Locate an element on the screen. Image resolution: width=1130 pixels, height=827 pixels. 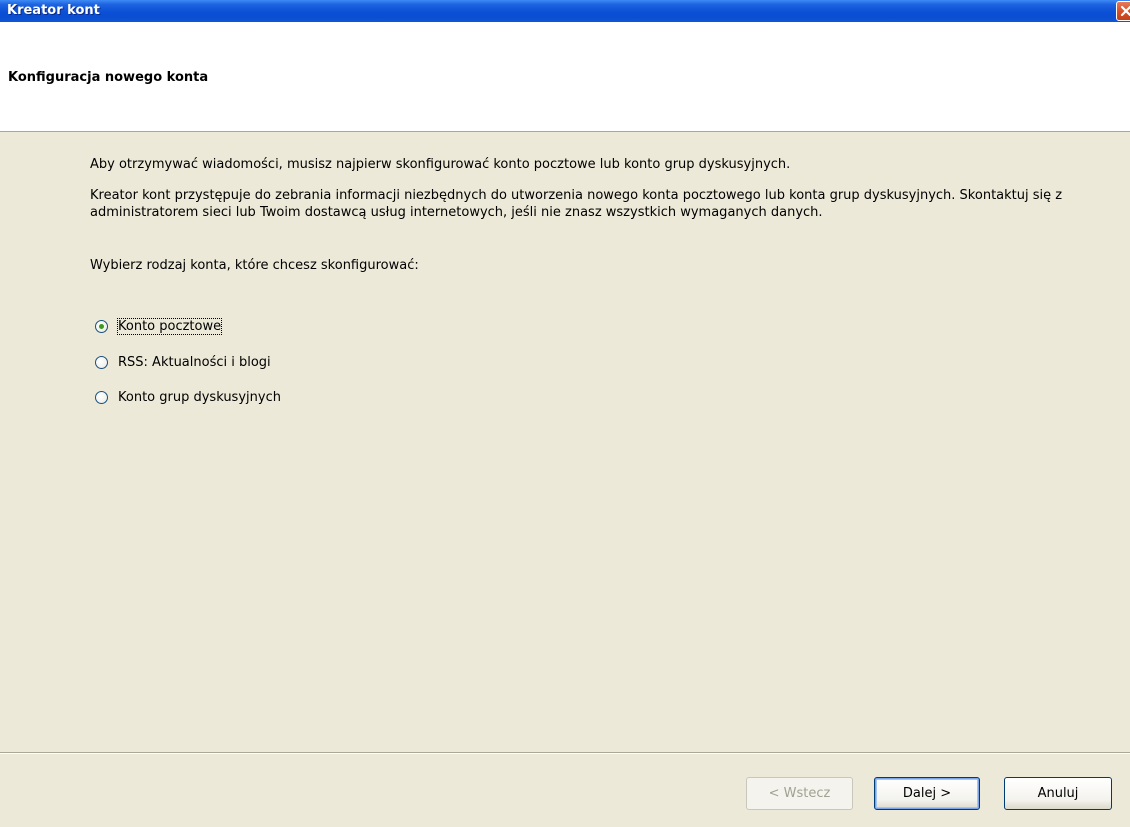
radio-email-account: Konto pocztowe is located at coordinates (159, 326).